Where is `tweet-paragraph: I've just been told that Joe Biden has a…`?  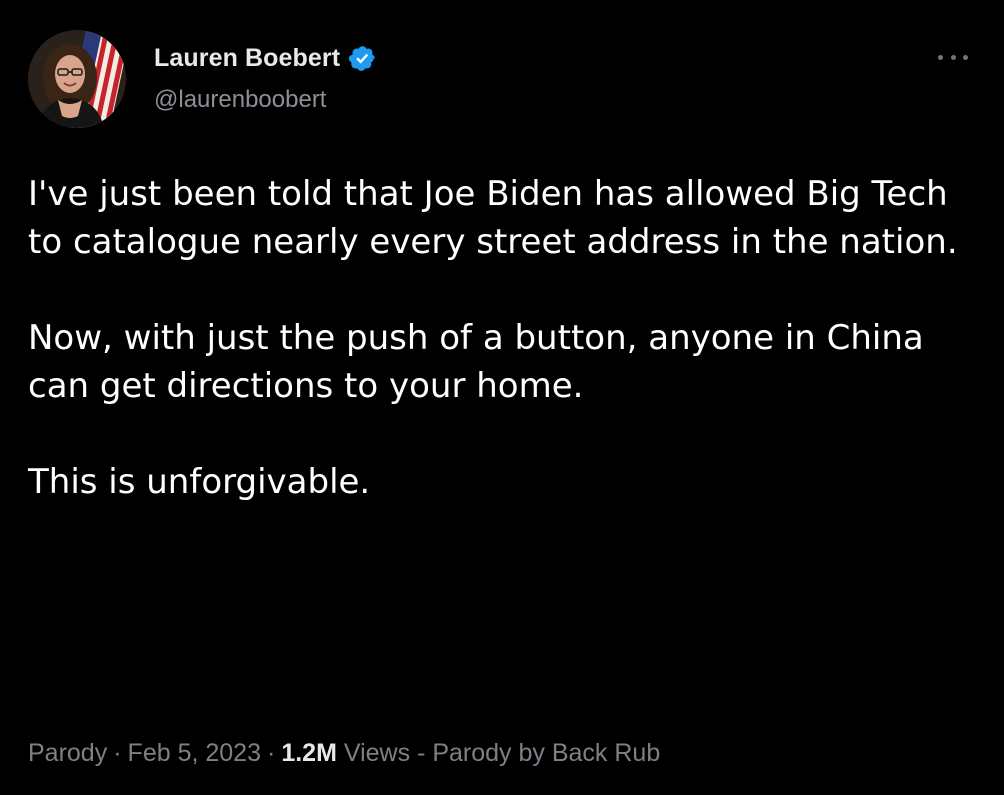
tweet-paragraph: I've just been told that Joe Biden has a… is located at coordinates (493, 218).